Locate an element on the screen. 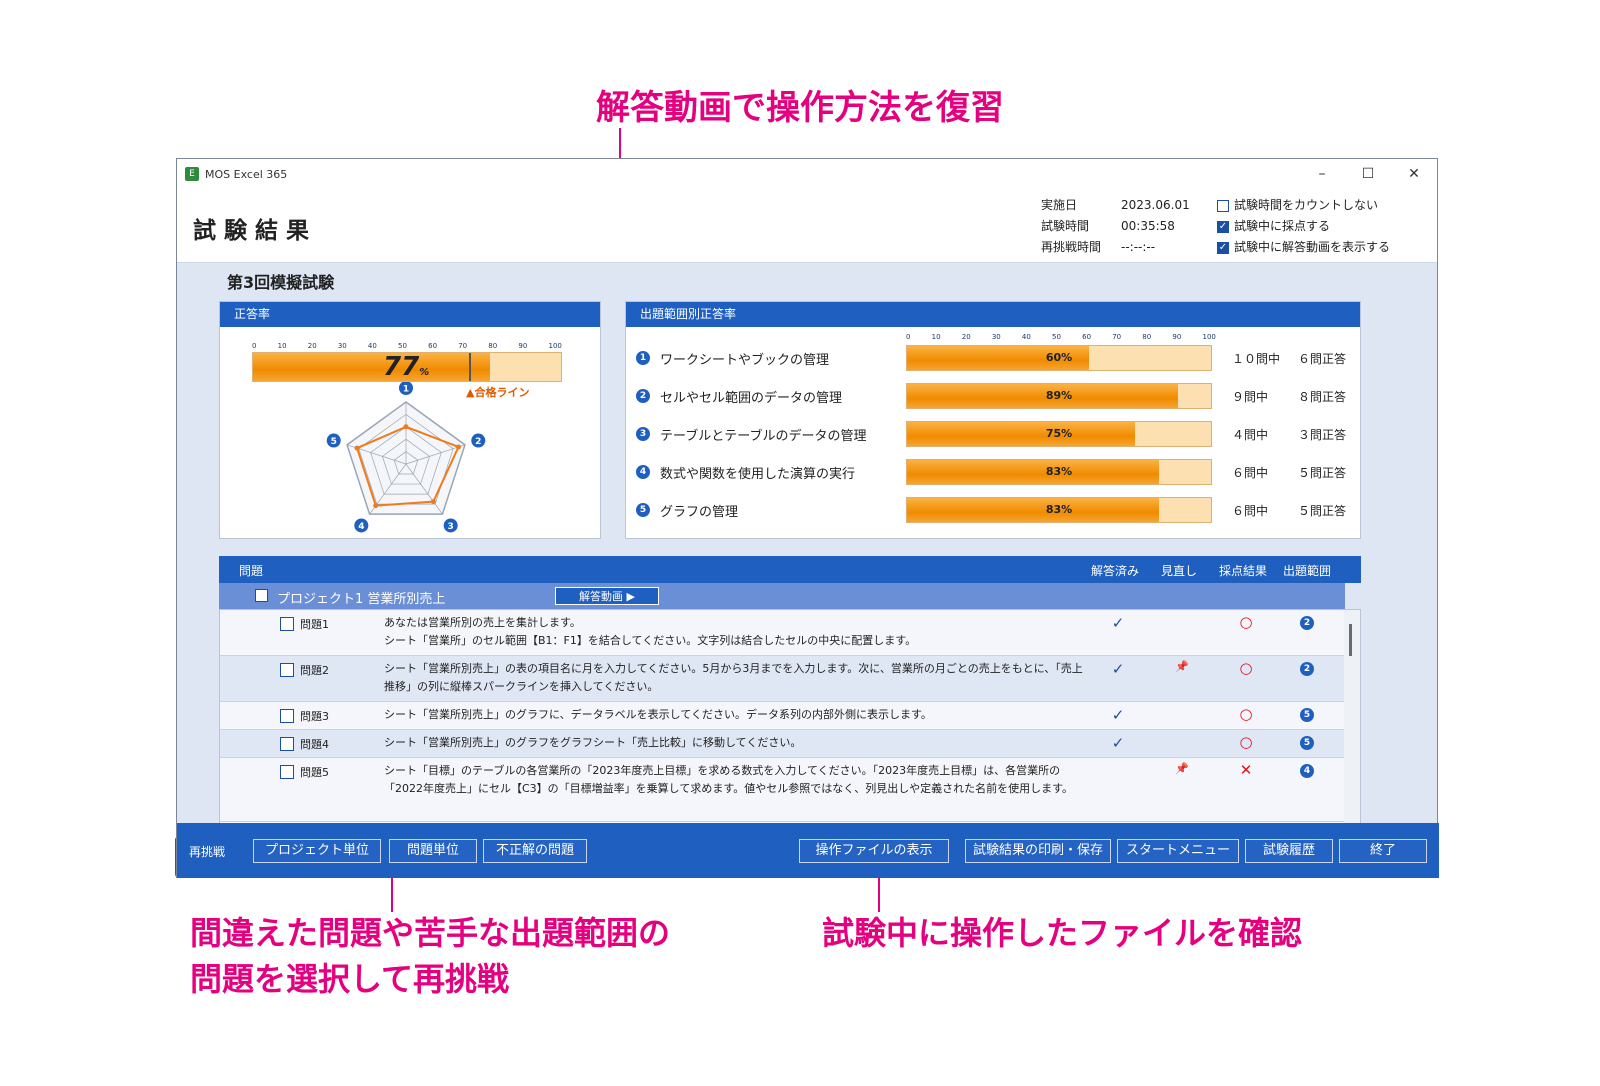 The width and height of the screenshot is (1600, 1086). scale-tick: 40 is located at coordinates (372, 346).